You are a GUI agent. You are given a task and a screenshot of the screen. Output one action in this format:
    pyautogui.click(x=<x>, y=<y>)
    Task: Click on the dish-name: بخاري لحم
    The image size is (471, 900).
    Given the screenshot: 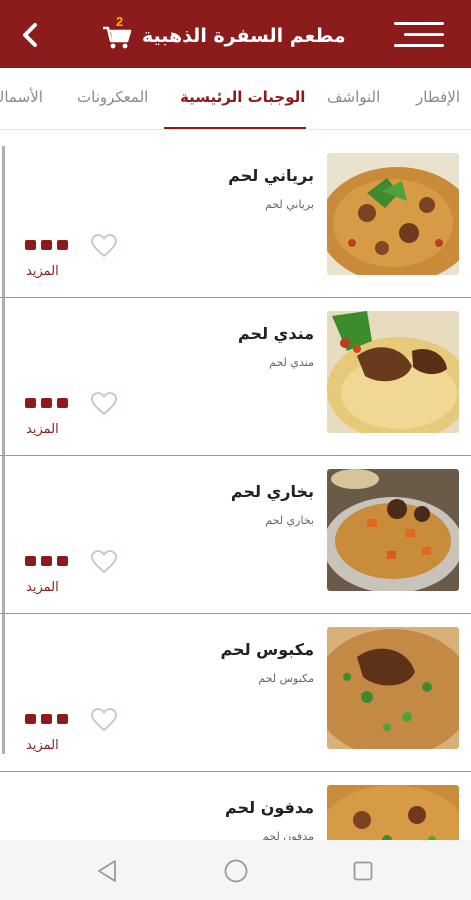 What is the action you would take?
    pyautogui.click(x=272, y=491)
    